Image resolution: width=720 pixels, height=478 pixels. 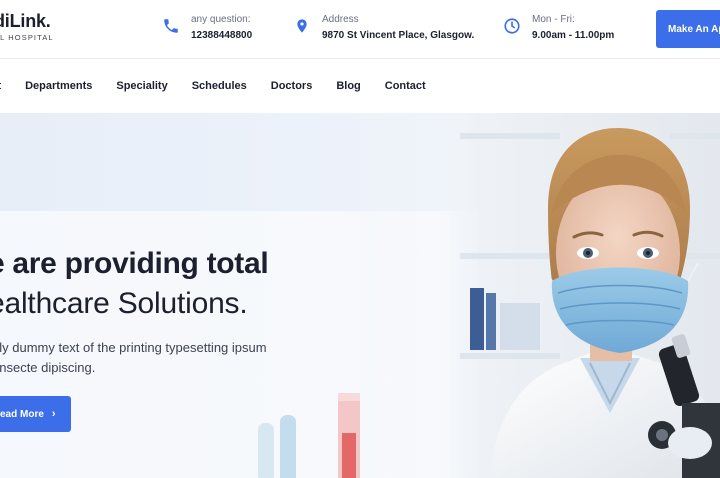 What do you see at coordinates (573, 35) in the screenshot?
I see `hours-value: 9.00am - 11.00pm` at bounding box center [573, 35].